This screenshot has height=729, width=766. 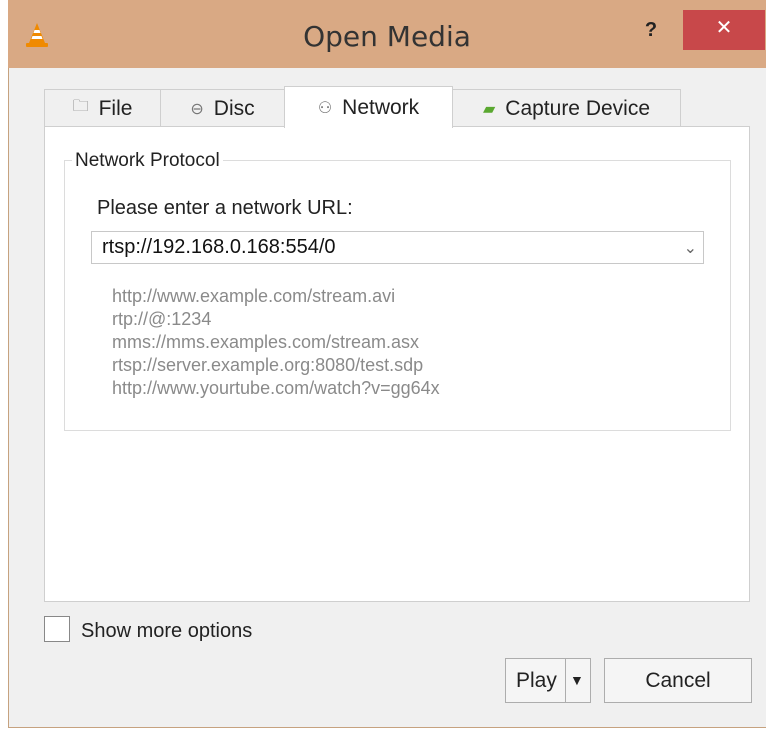 What do you see at coordinates (254, 296) in the screenshot?
I see `example-url: http://www.example.com/stream.avi` at bounding box center [254, 296].